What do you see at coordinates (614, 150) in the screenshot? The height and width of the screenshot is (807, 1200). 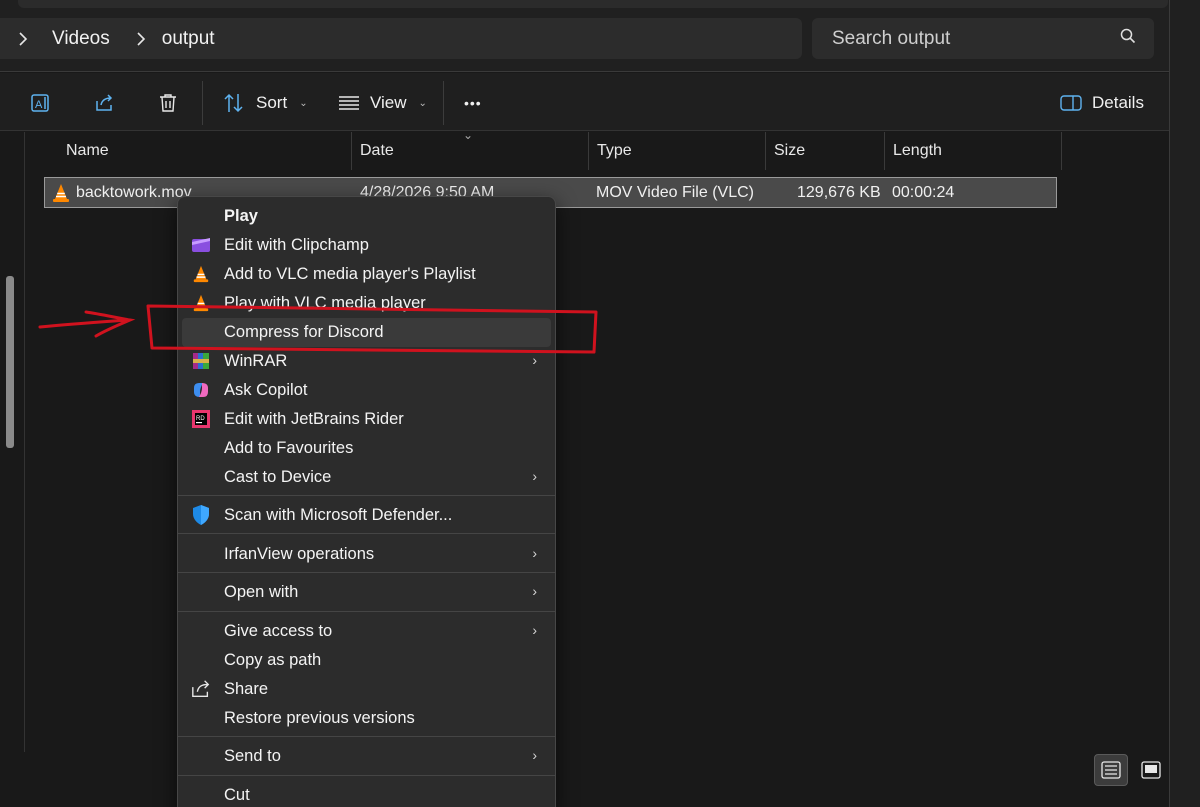 I see `column-type-label: Type` at bounding box center [614, 150].